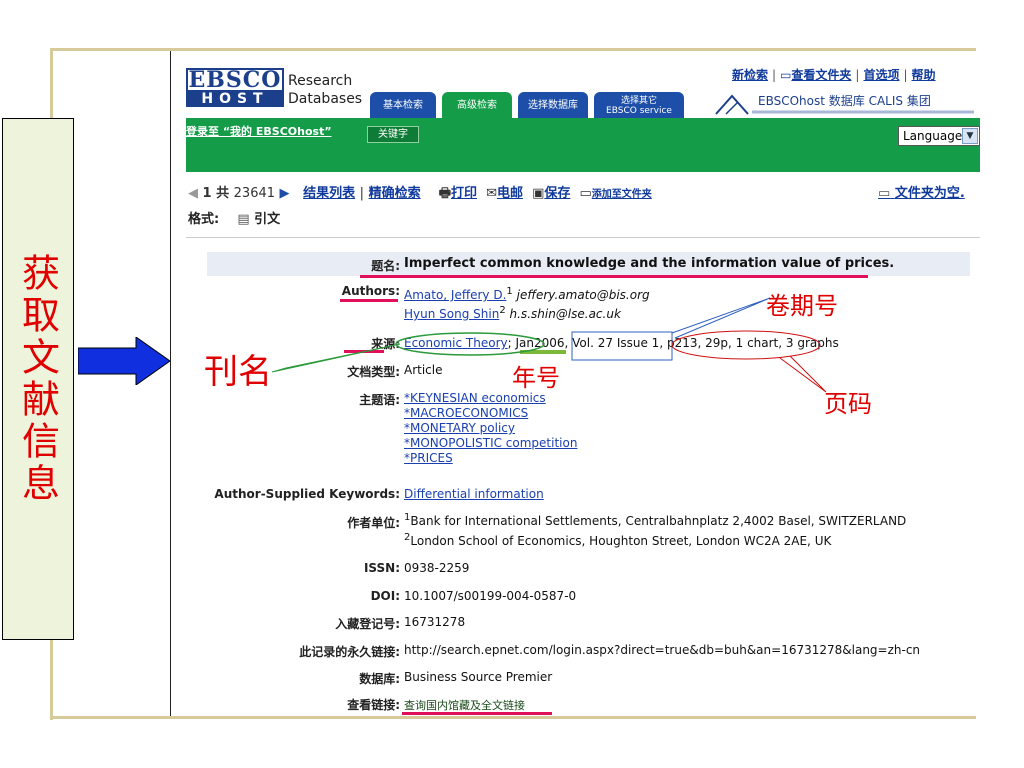 This screenshot has height=768, width=1024. Describe the element at coordinates (802, 306) in the screenshot. I see `annotation-volume: 卷期号` at that location.